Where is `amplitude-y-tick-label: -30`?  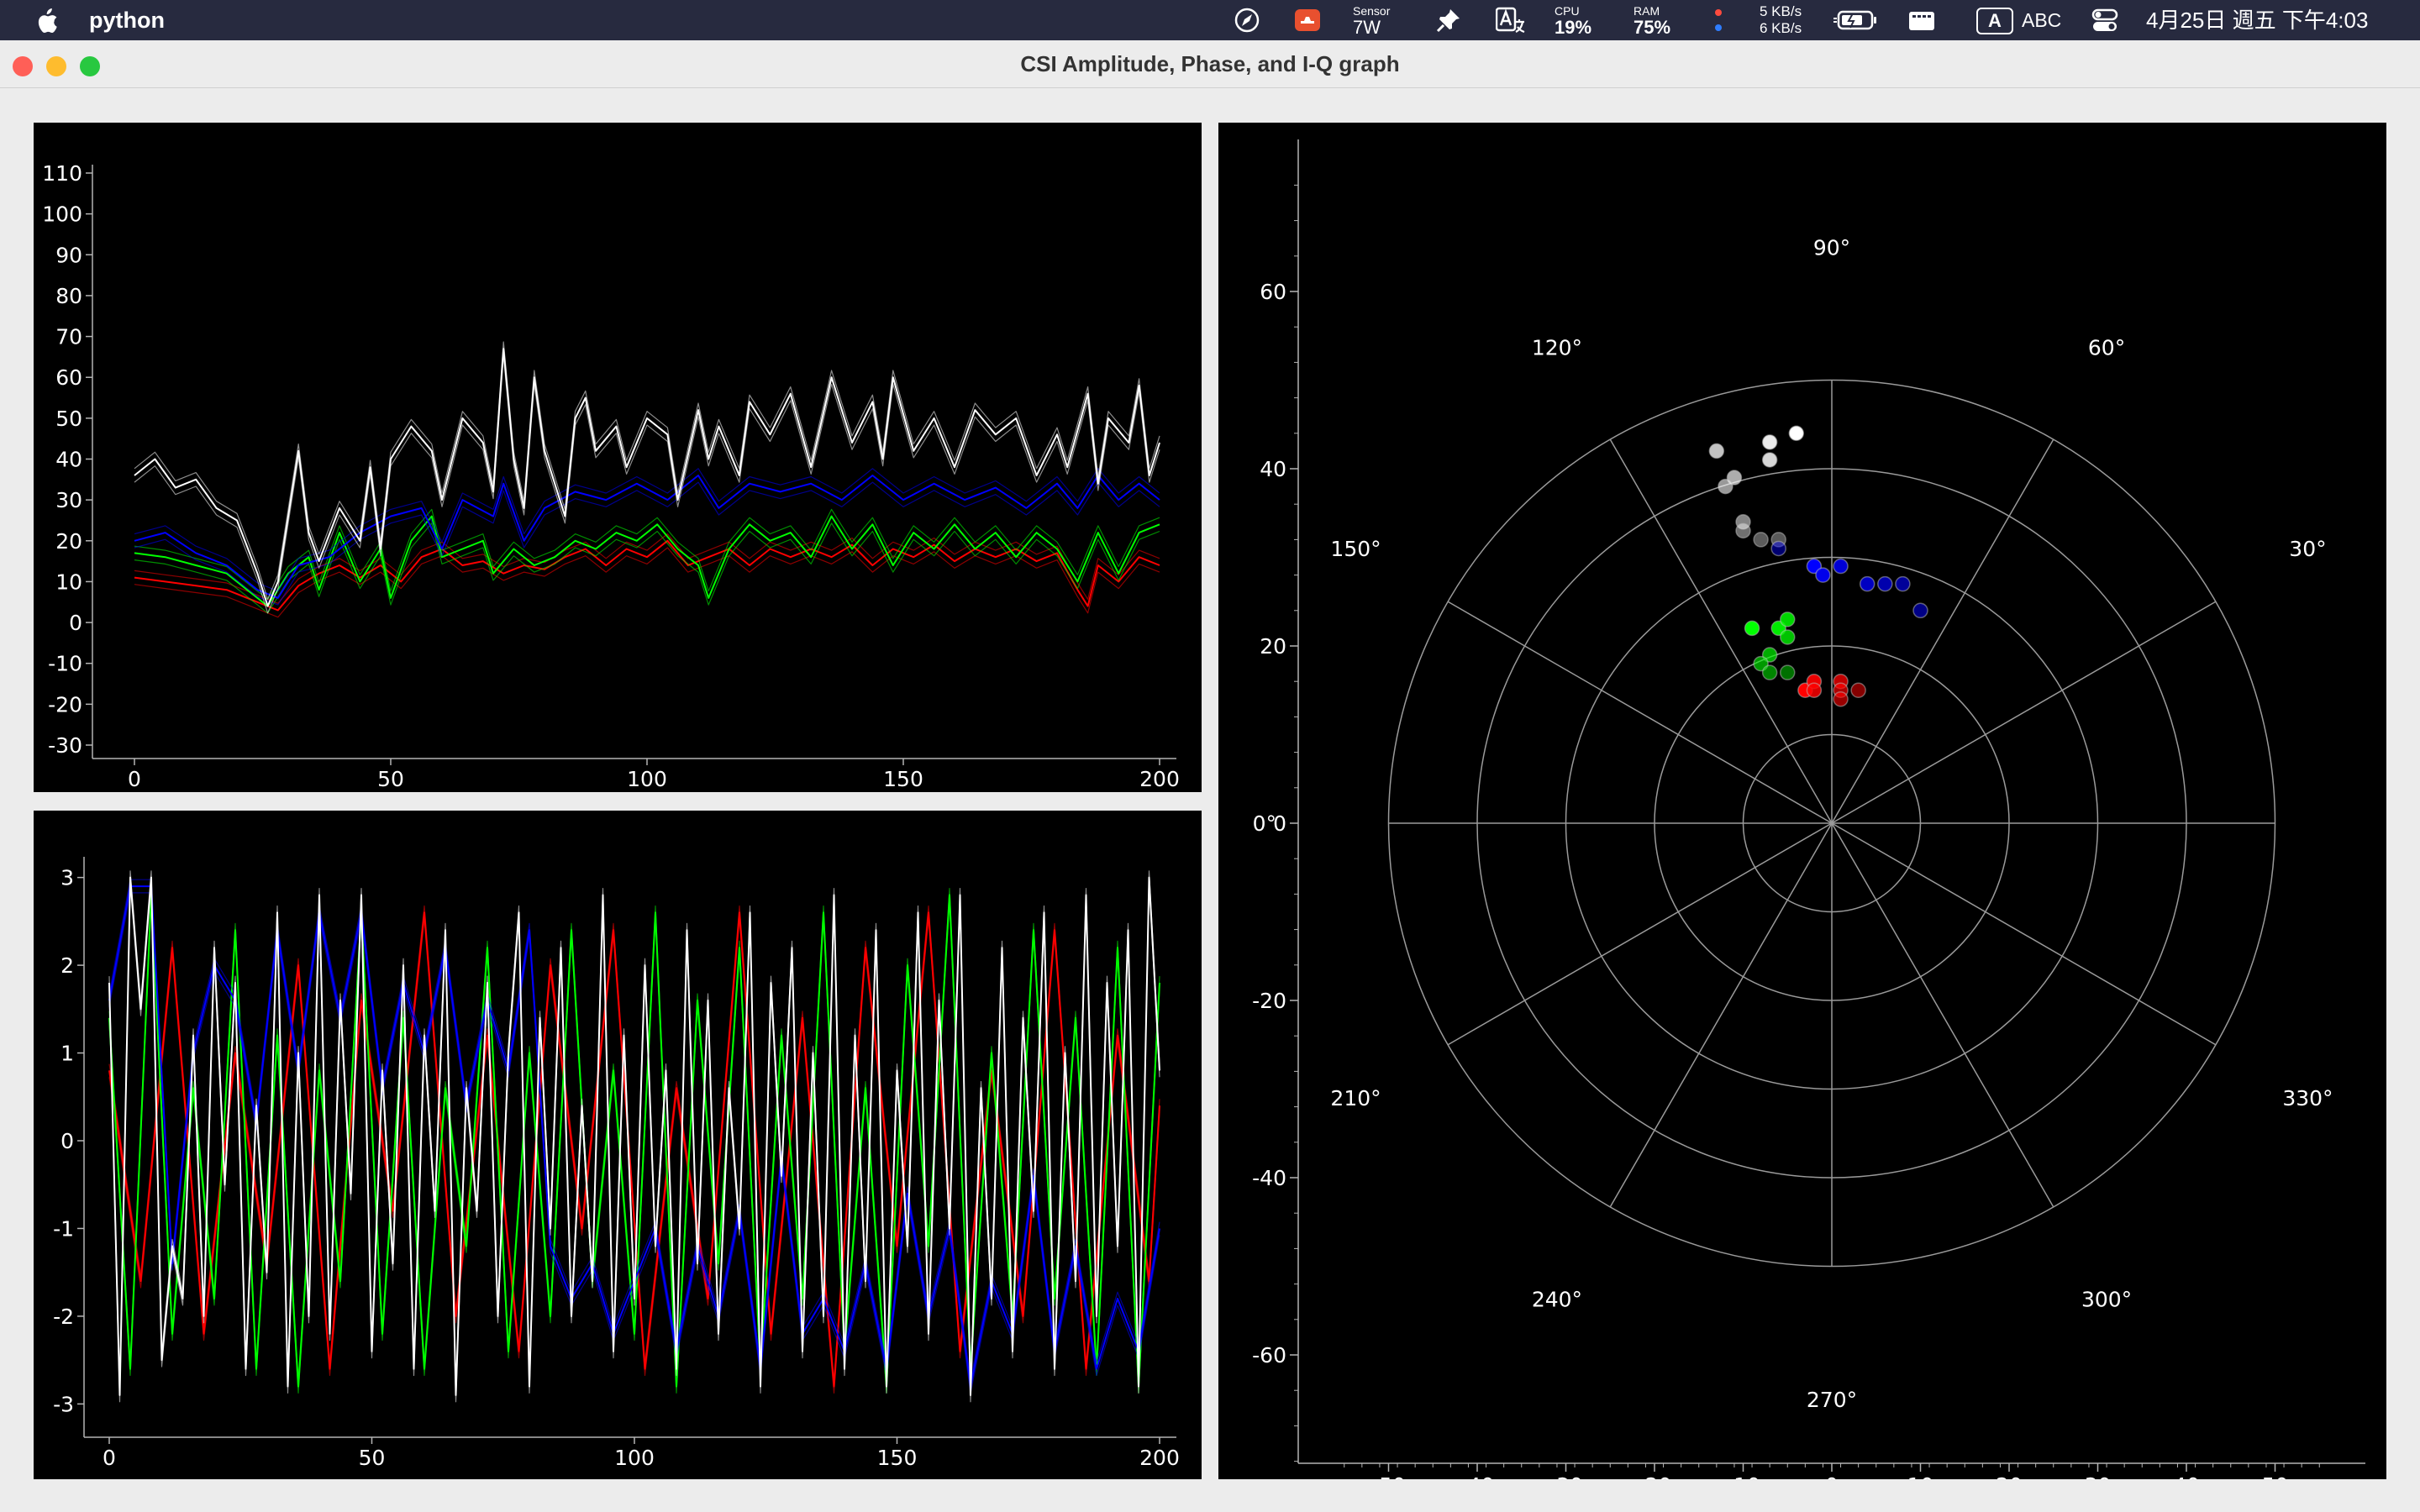 amplitude-y-tick-label: -30 is located at coordinates (65, 745).